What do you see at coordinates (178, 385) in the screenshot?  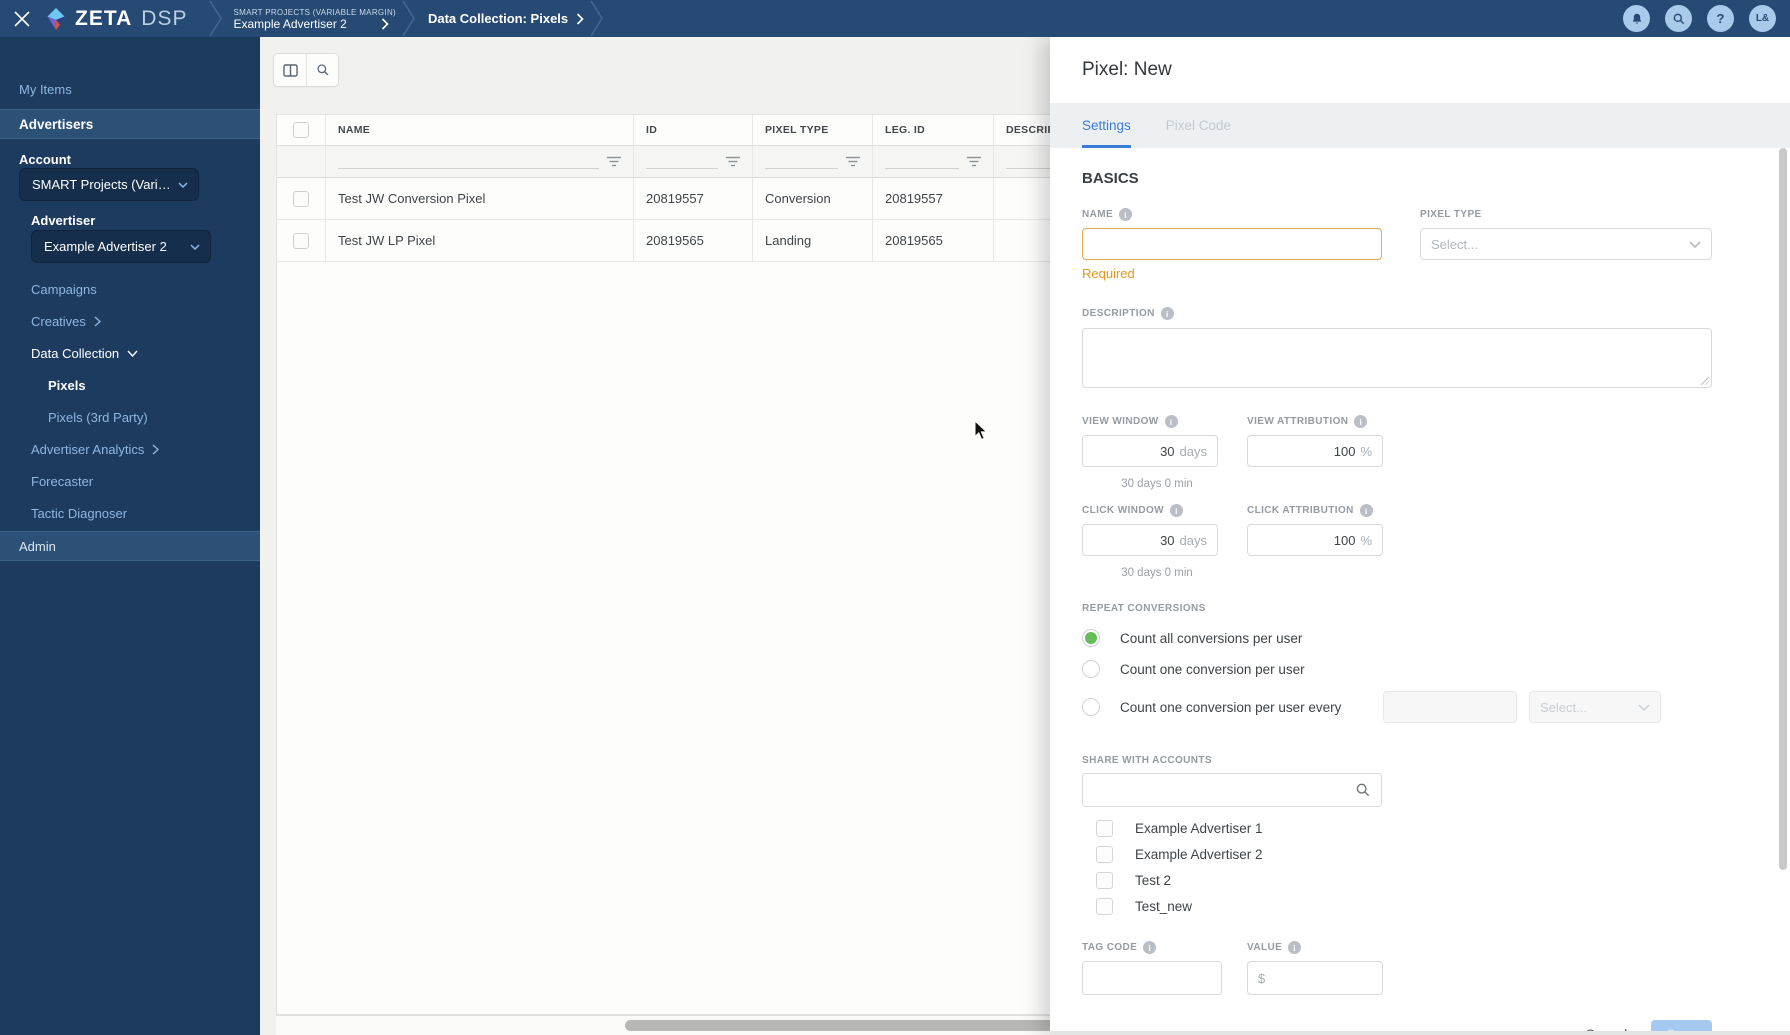 I see `sidebar-item-pixels: Pixels` at bounding box center [178, 385].